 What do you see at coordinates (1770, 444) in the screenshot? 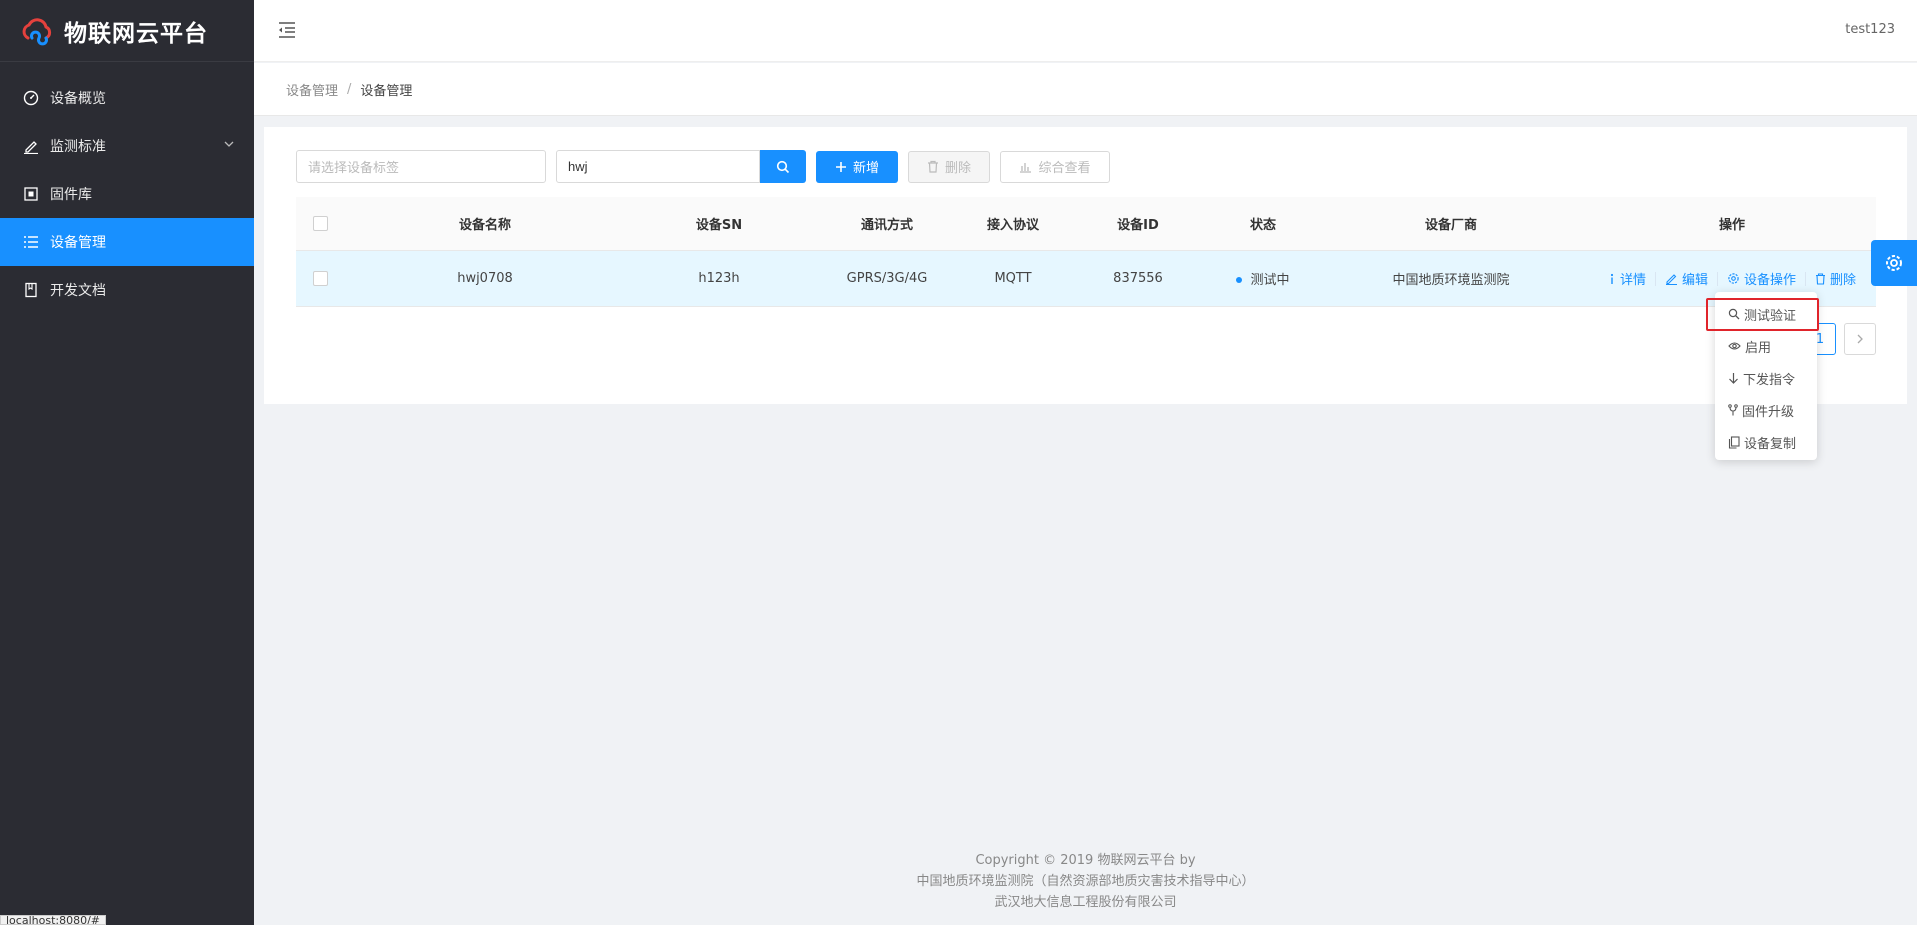
I see `menu-item-label: 设备复制` at bounding box center [1770, 444].